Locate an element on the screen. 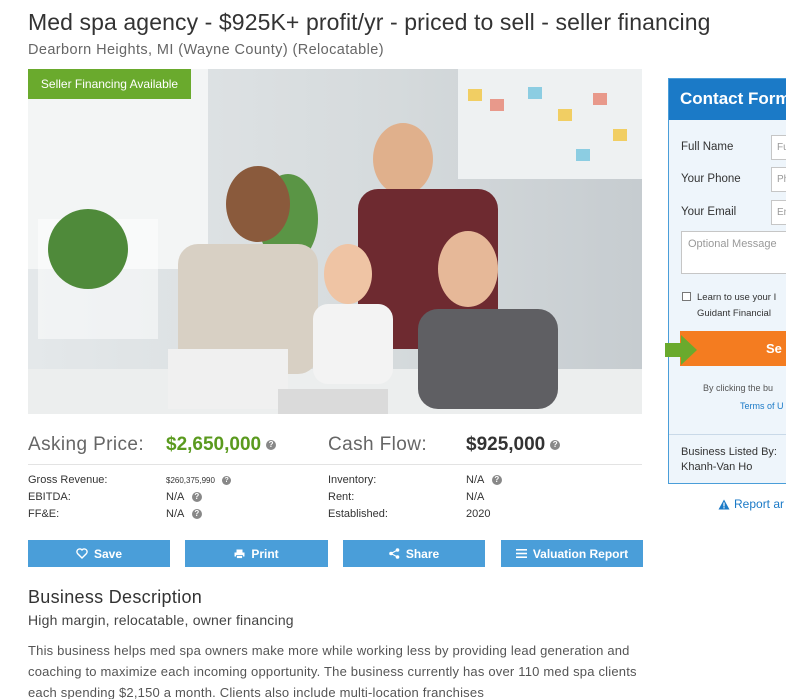 This screenshot has height=699, width=786. gross-revenue-value: $260,375,990 ? is located at coordinates (199, 481).